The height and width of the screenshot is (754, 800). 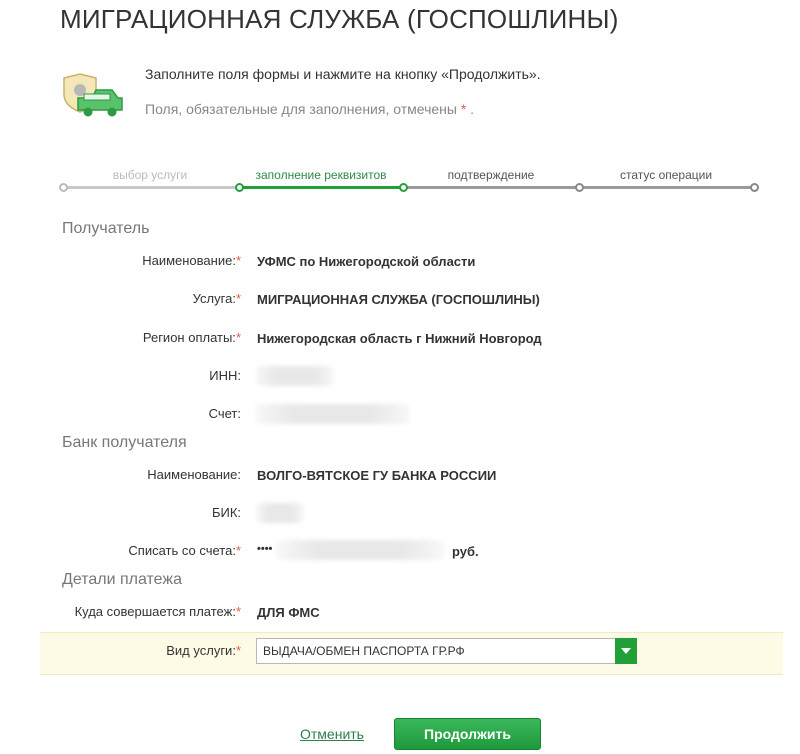 I want to click on service-type-selected: ВЫДАЧА/ОБМЕН ПАСПОРТА ГР.РФ, so click(x=364, y=651).